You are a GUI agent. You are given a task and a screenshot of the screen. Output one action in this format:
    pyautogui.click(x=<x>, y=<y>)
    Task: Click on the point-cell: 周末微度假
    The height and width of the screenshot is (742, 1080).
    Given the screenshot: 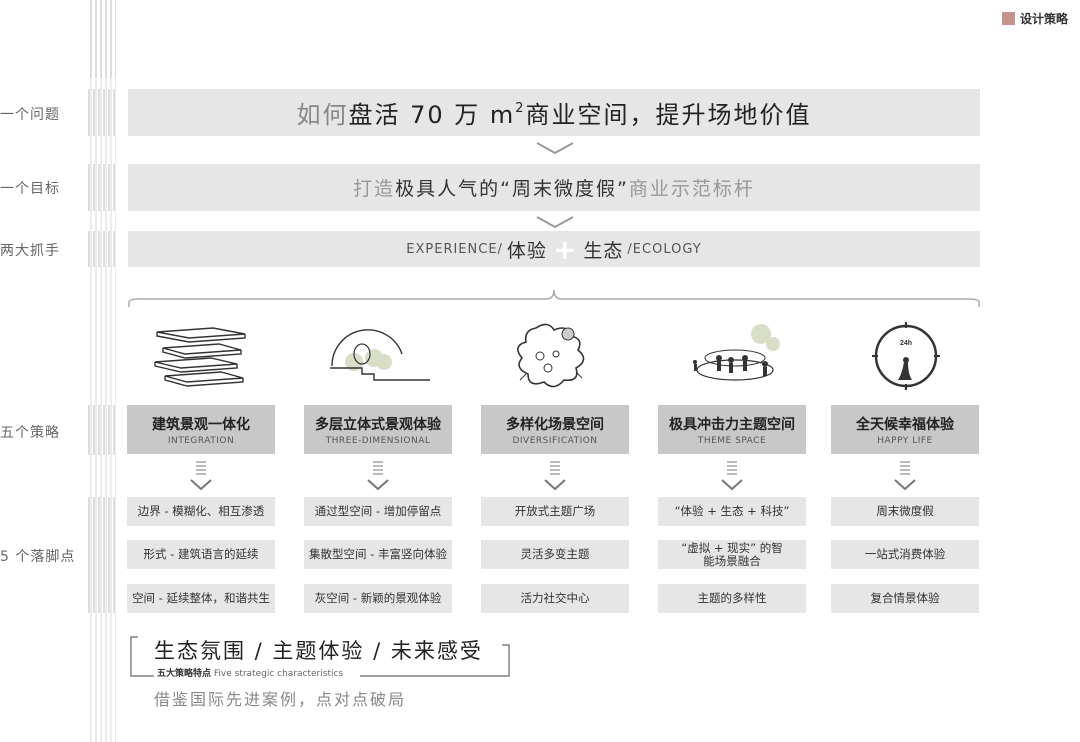 What is the action you would take?
    pyautogui.click(x=905, y=511)
    